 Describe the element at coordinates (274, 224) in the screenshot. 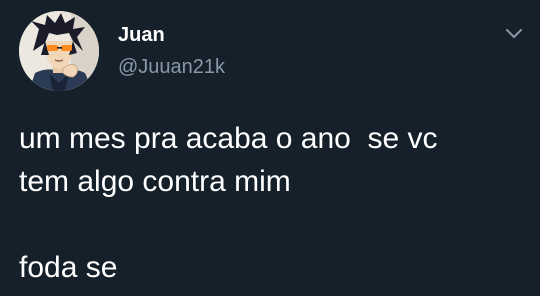

I see `tweet-text-blank-line` at that location.